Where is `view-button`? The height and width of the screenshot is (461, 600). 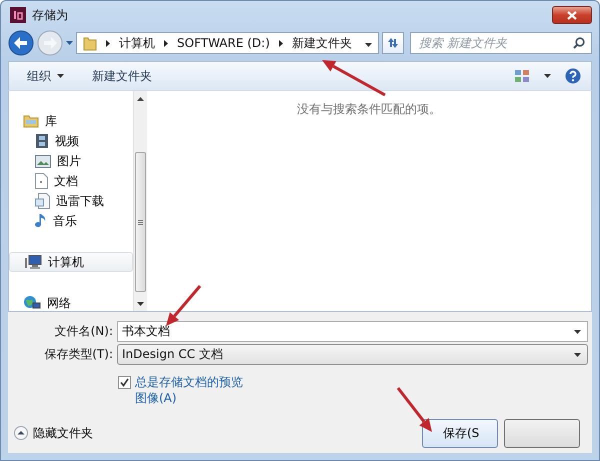 view-button is located at coordinates (522, 76).